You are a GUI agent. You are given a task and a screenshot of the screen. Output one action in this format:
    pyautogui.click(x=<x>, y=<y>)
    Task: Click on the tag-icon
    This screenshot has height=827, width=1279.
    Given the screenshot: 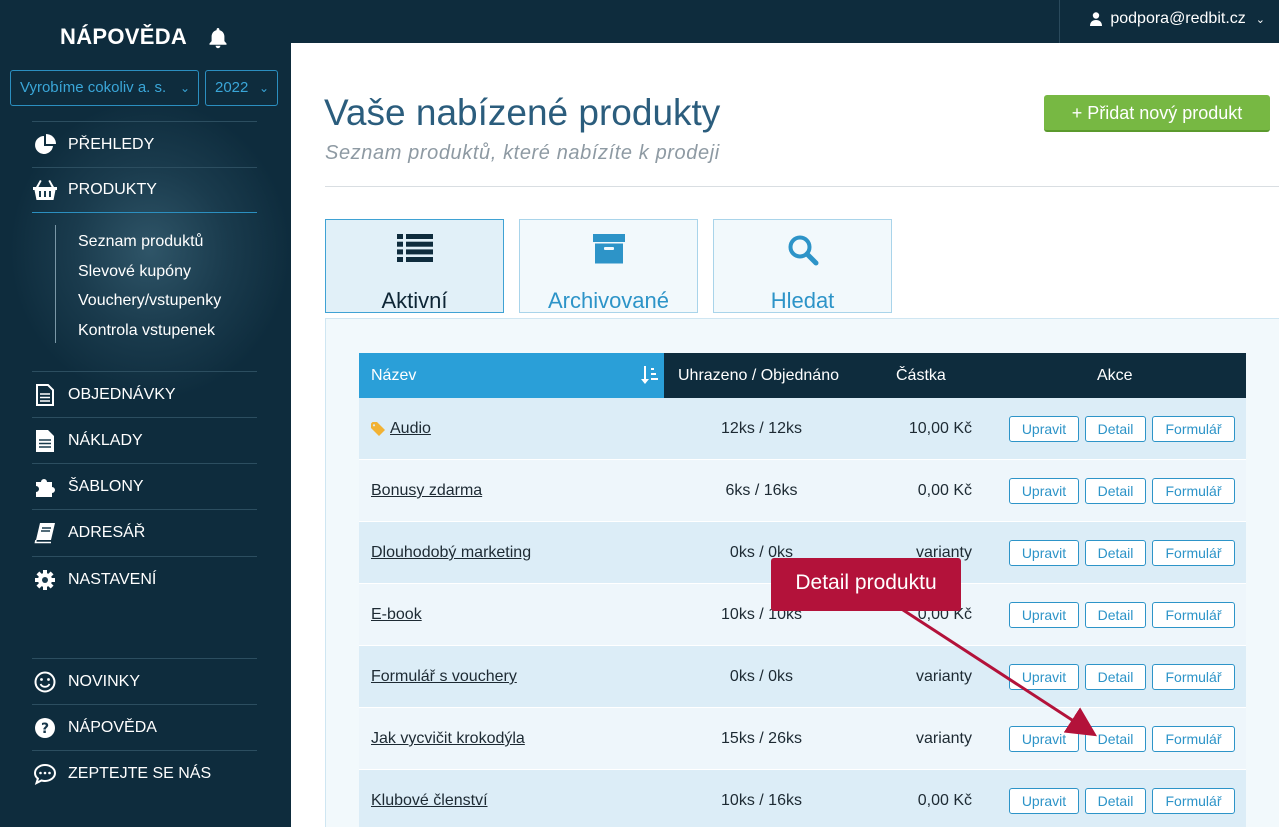 What is the action you would take?
    pyautogui.click(x=378, y=429)
    